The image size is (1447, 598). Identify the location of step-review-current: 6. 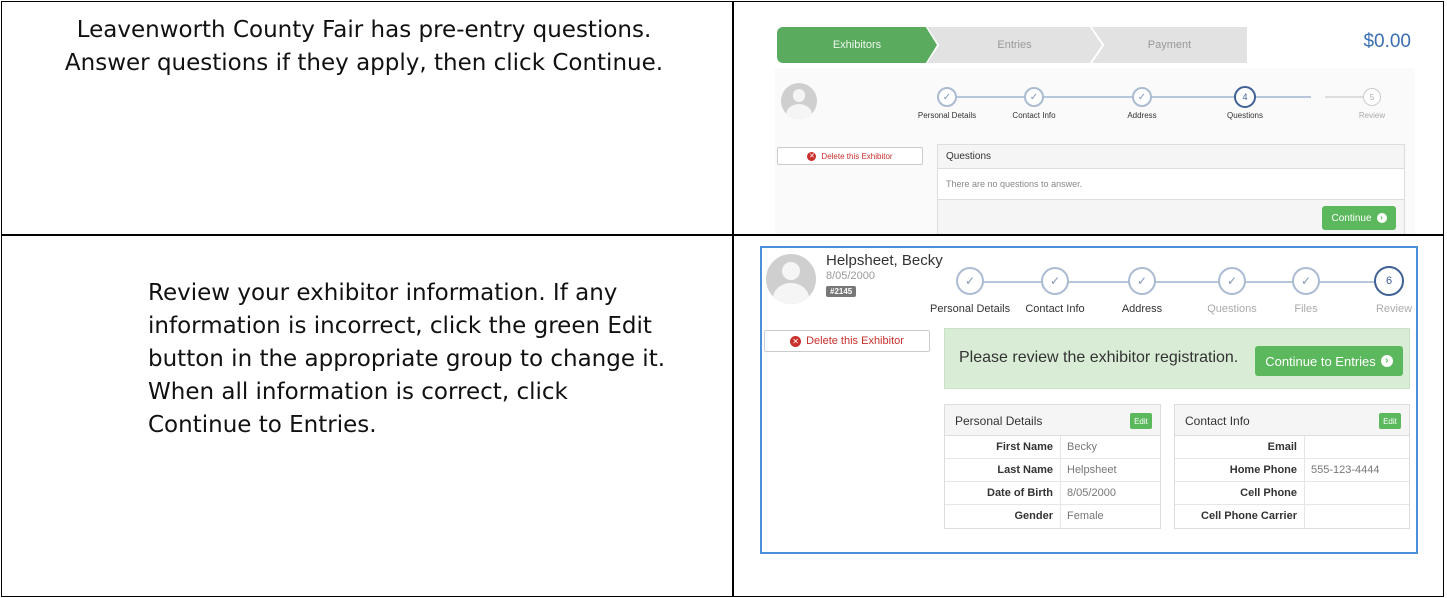
(1389, 281).